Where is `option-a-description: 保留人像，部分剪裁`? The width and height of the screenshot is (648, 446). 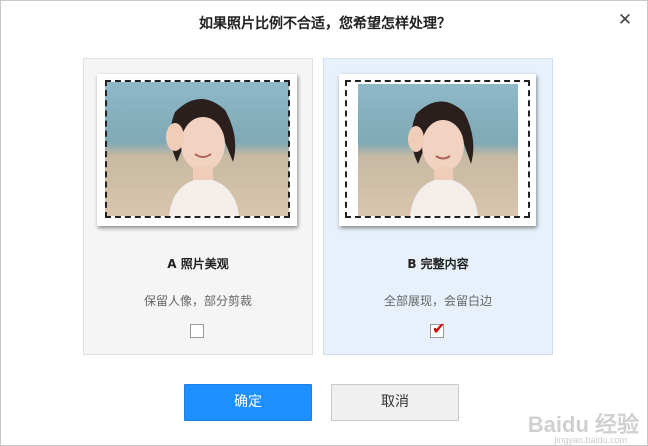
option-a-description: 保留人像，部分剪裁 is located at coordinates (197, 301).